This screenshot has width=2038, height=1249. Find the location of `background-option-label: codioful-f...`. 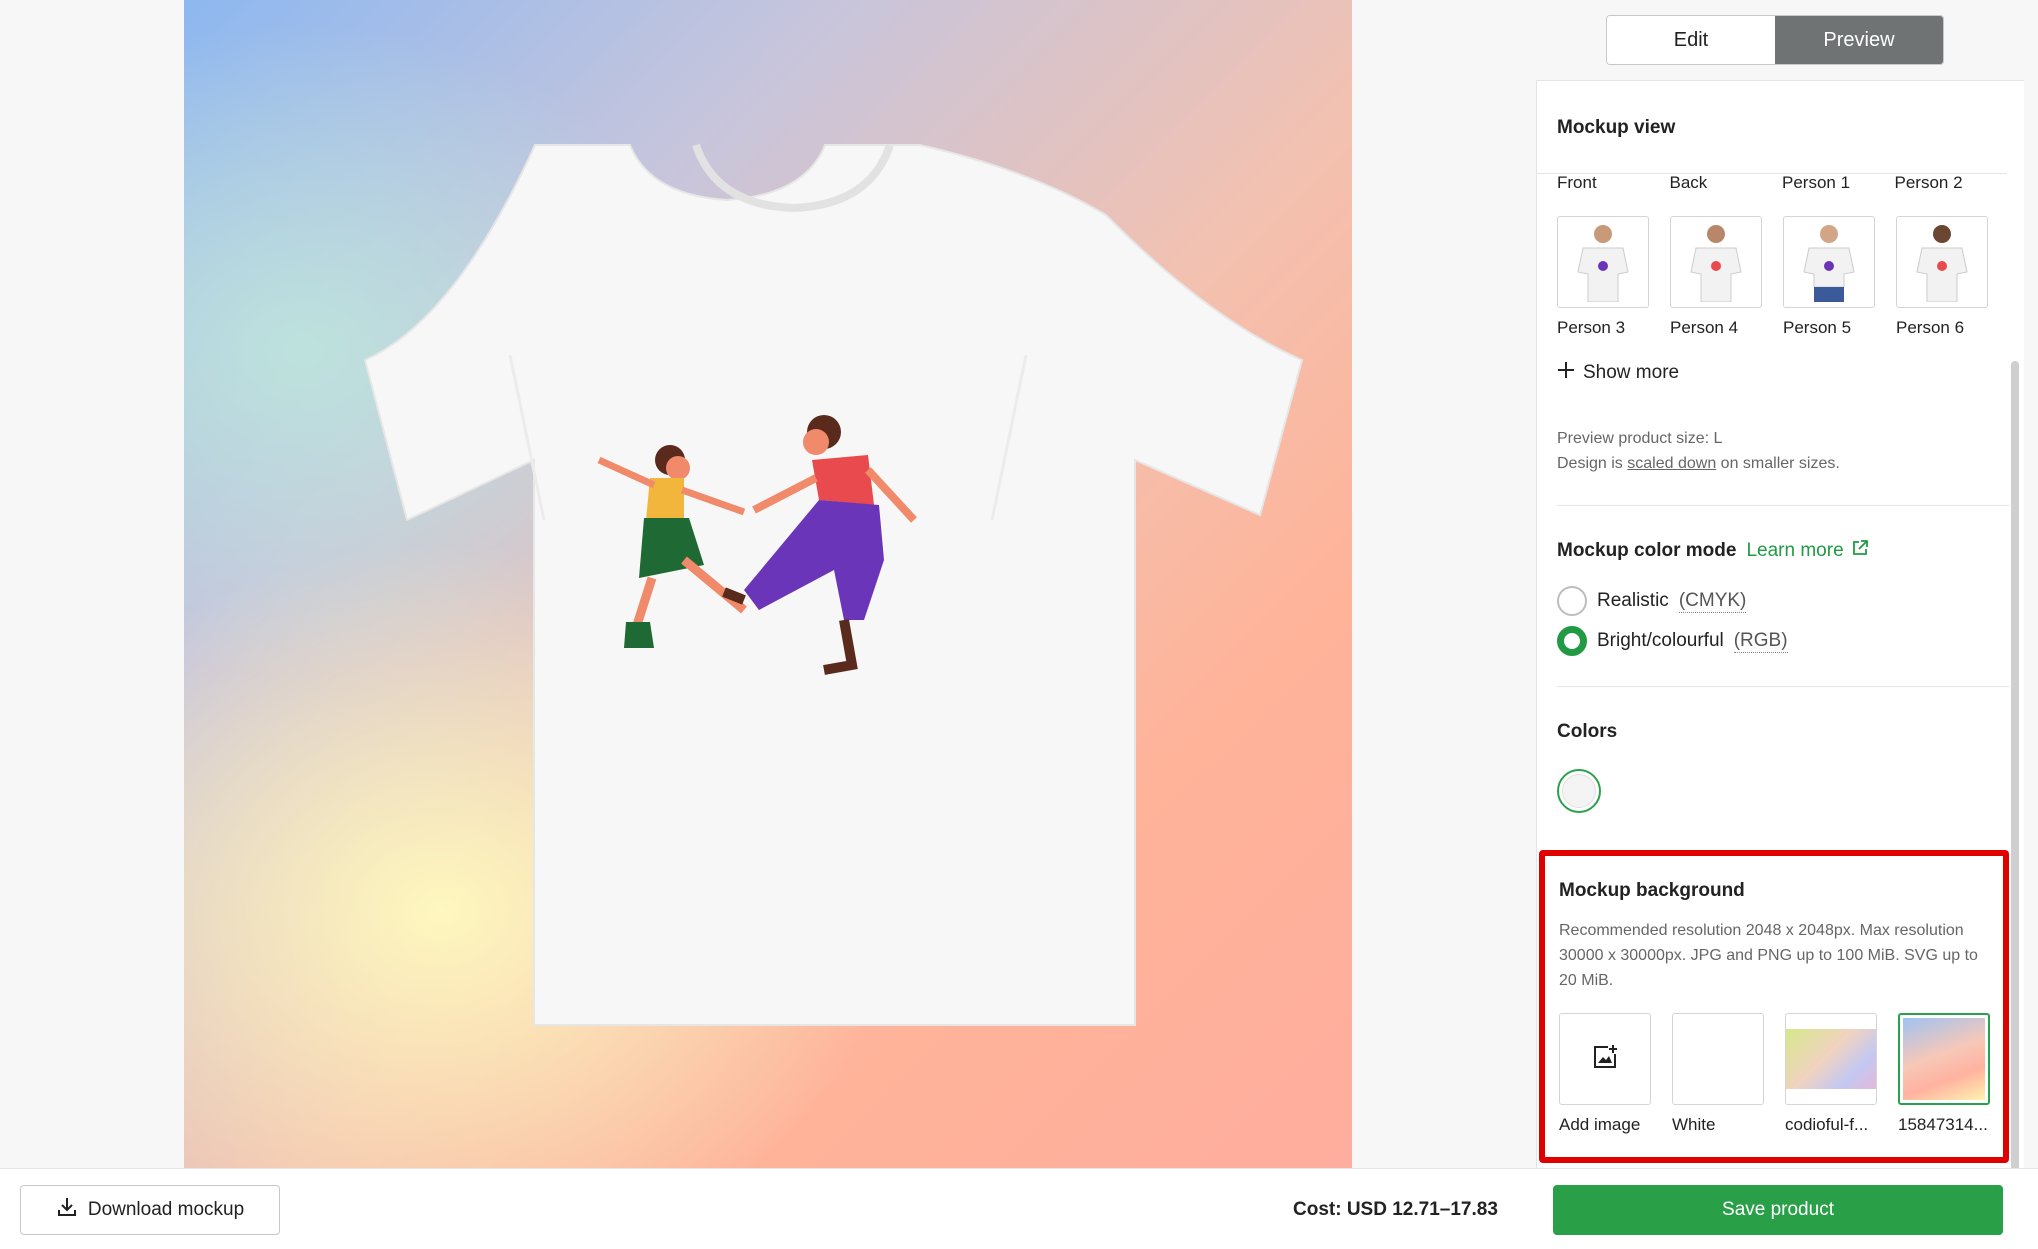

background-option-label: codioful-f... is located at coordinates (1827, 1124).